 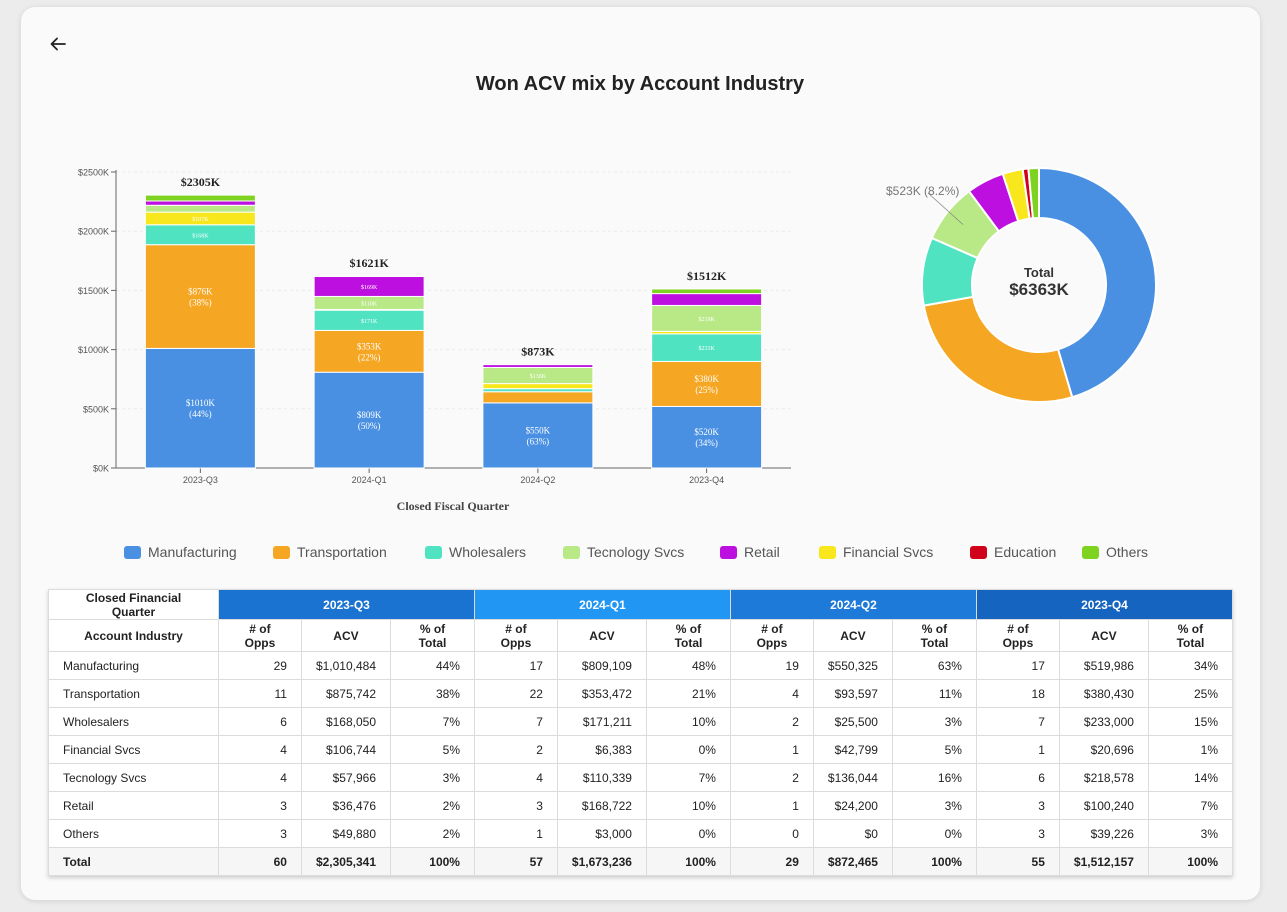 I want to click on table-cell: $20,696, so click(x=1103, y=749).